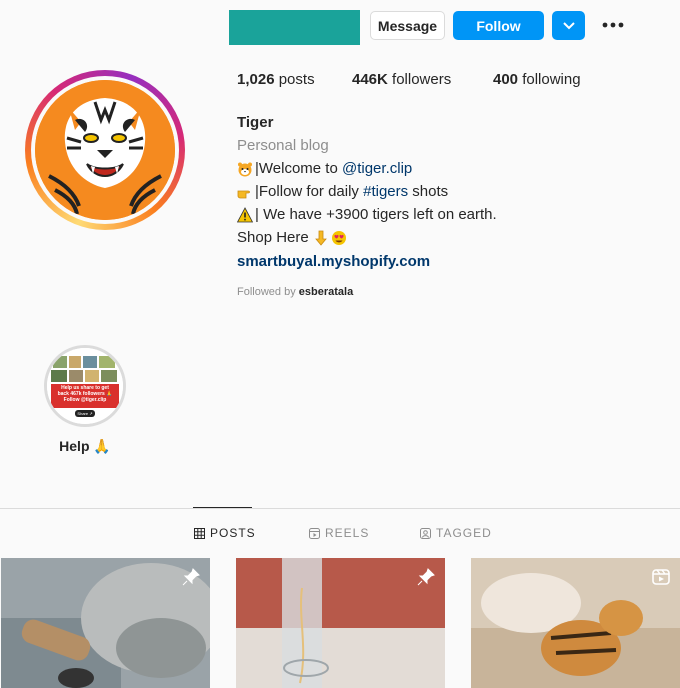 The width and height of the screenshot is (680, 688). What do you see at coordinates (321, 238) in the screenshot?
I see `pointing-down-icon` at bounding box center [321, 238].